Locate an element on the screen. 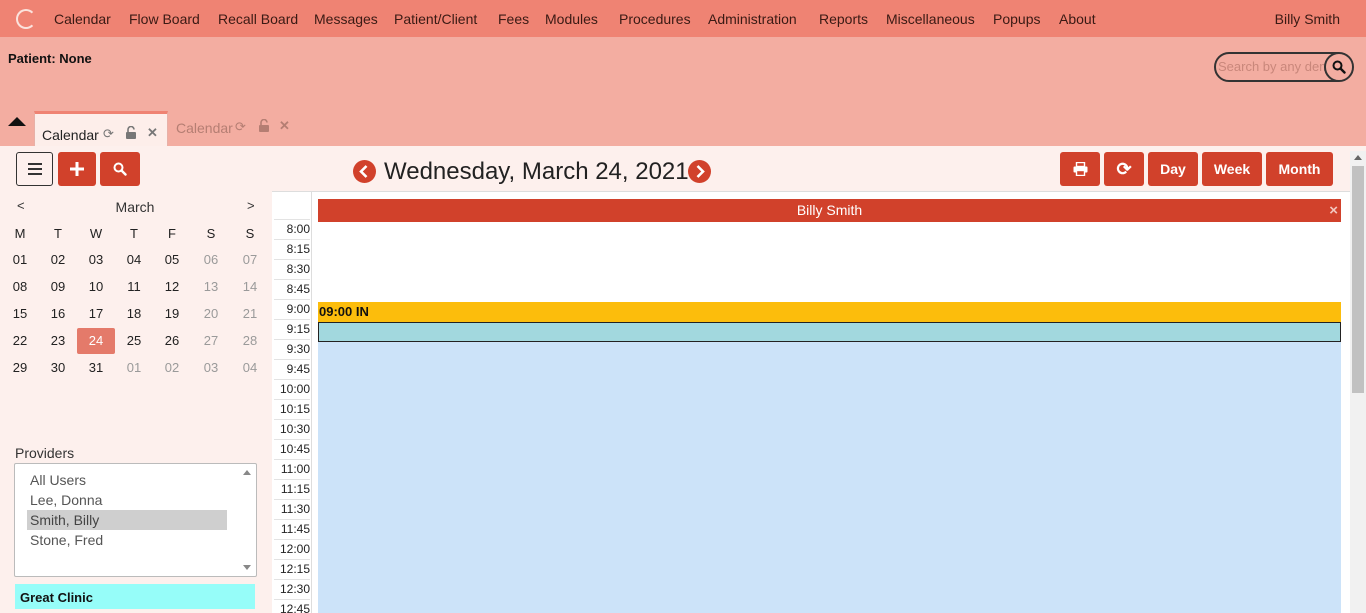  menu-popups: Popups is located at coordinates (1016, 19).